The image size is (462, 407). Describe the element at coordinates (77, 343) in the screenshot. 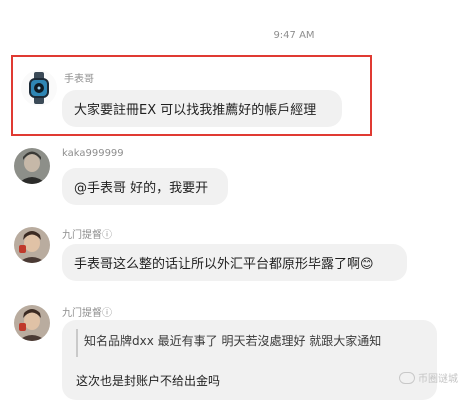

I see `quote-bar` at that location.